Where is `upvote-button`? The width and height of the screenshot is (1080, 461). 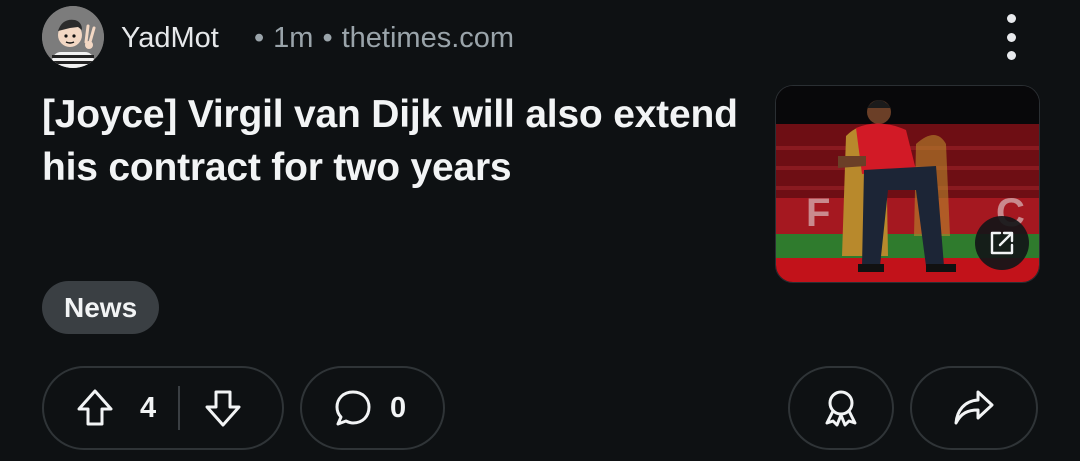 upvote-button is located at coordinates (95, 408).